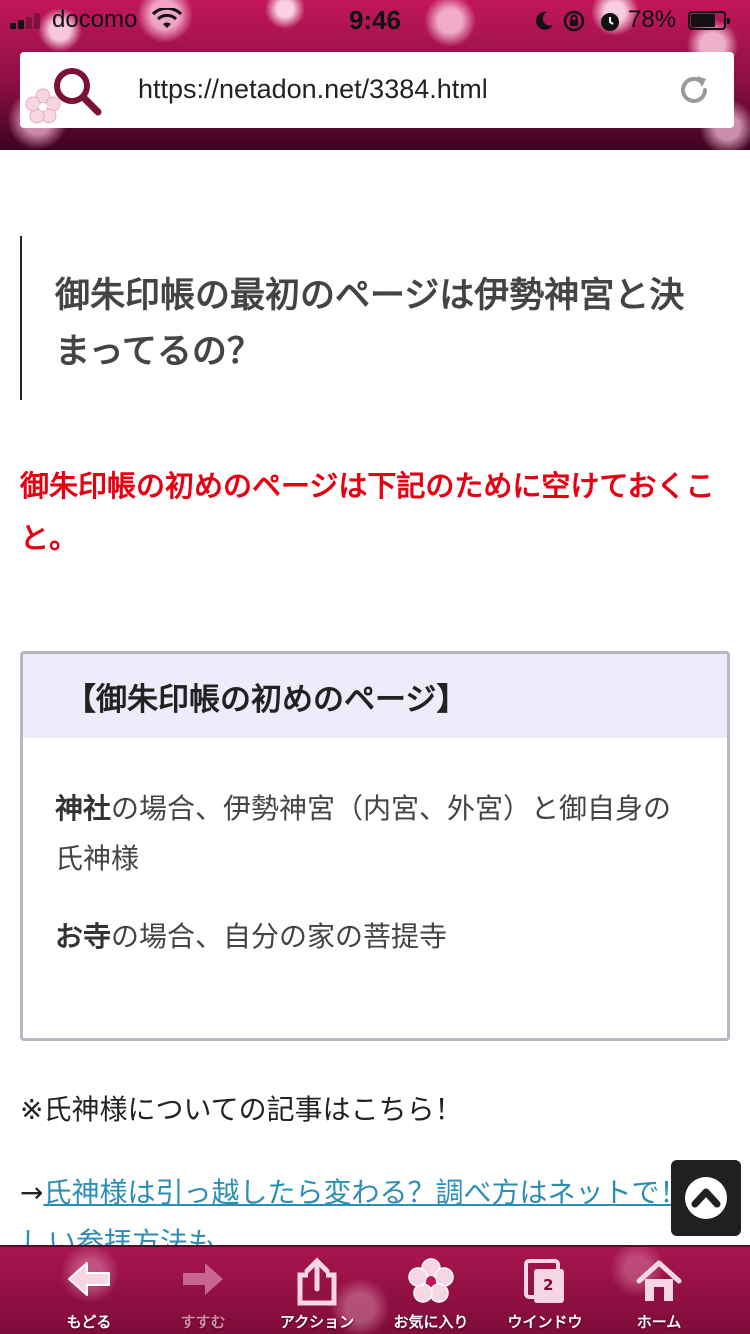 This screenshot has width=750, height=1334. Describe the element at coordinates (313, 89) in the screenshot. I see `url-text: https://netadon.net/3384.html` at that location.